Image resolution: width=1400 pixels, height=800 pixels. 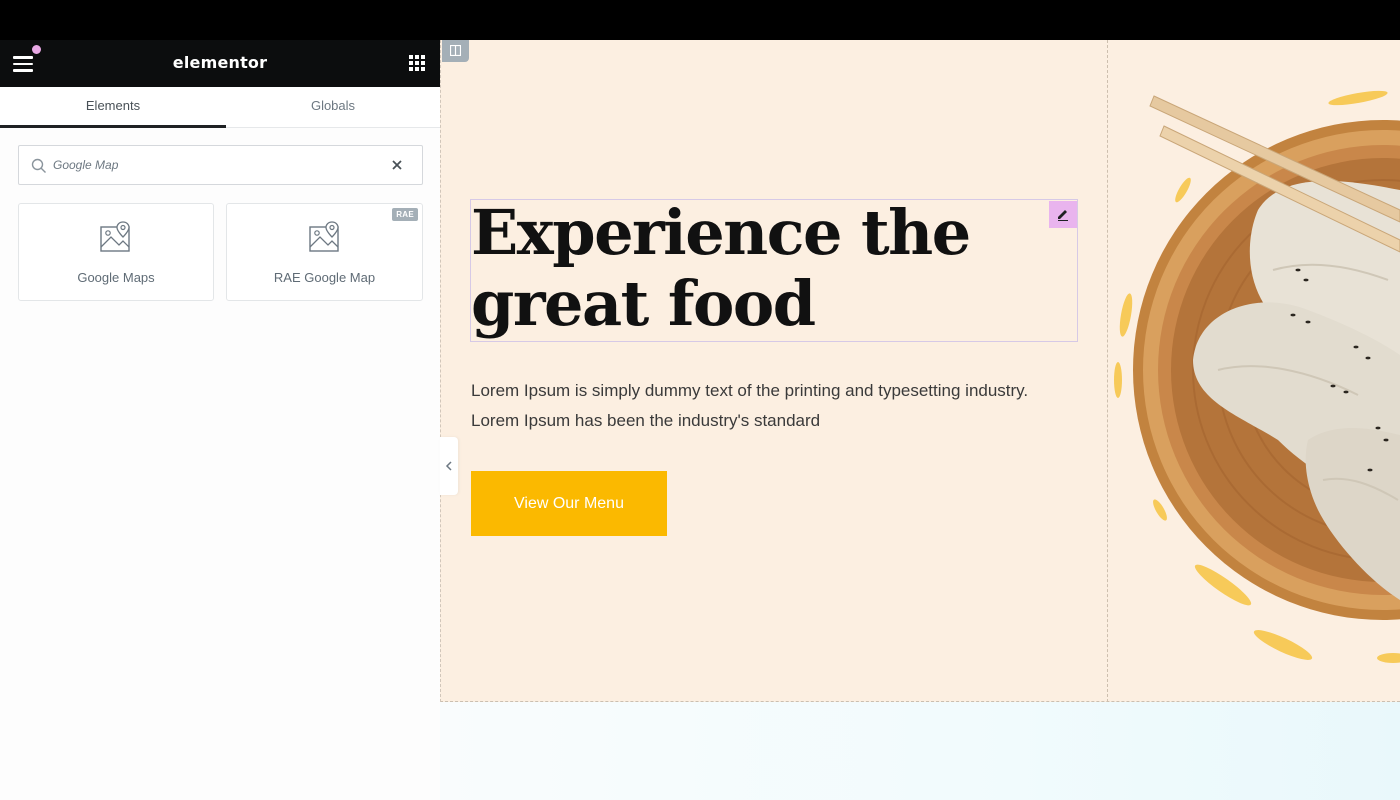 I want to click on next-section-area, so click(x=920, y=751).